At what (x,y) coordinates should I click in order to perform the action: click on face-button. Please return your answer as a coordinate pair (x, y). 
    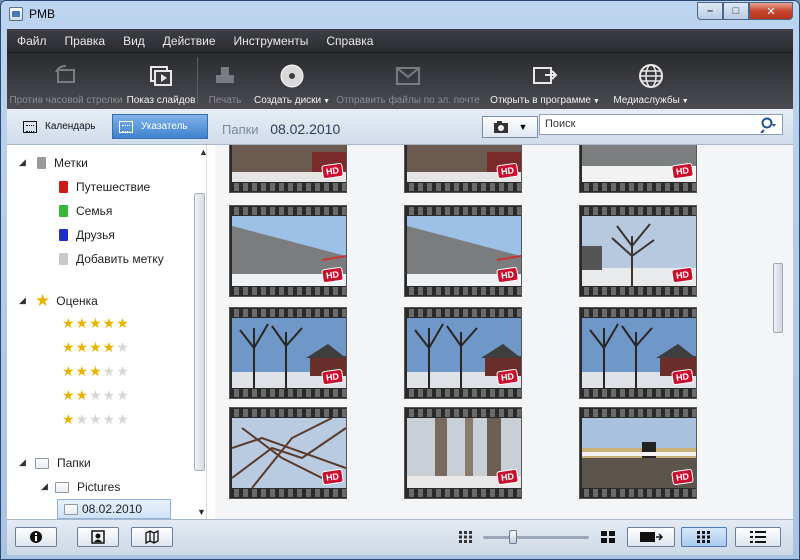
    Looking at the image, I should click on (98, 537).